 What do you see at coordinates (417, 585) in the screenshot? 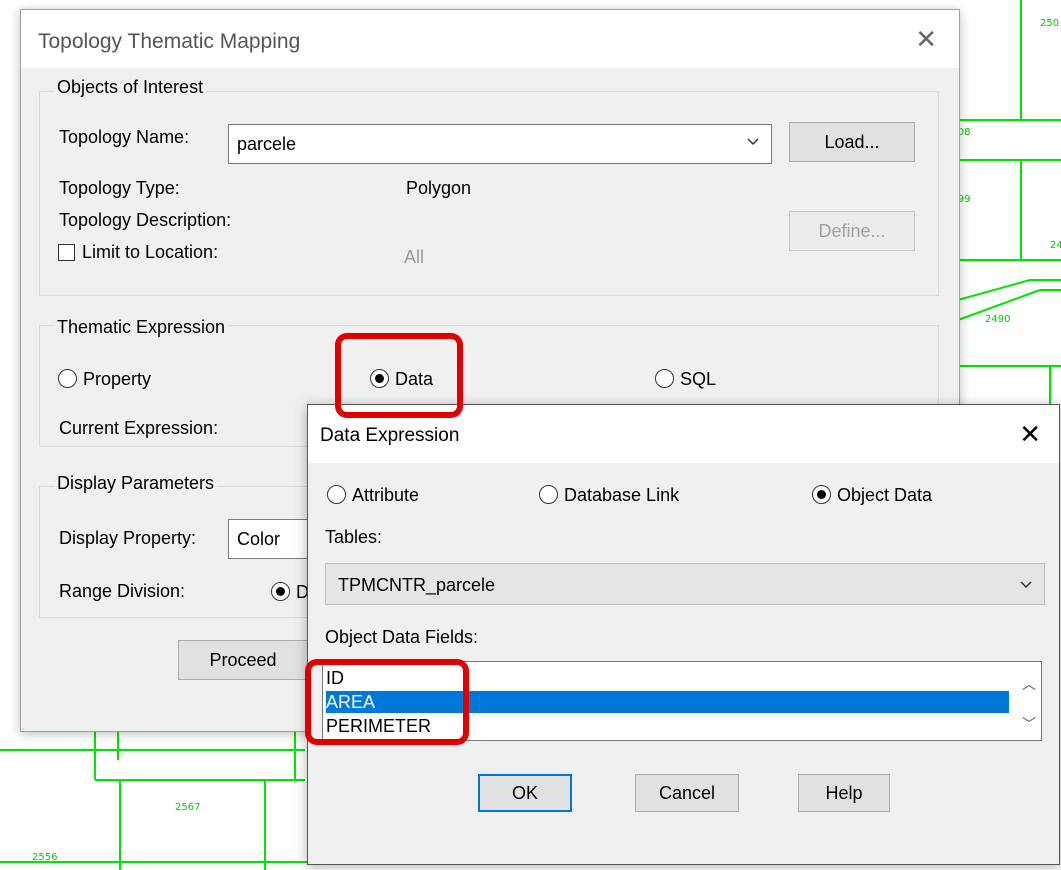
I see `tables-value: TPMCNTR_parcele` at bounding box center [417, 585].